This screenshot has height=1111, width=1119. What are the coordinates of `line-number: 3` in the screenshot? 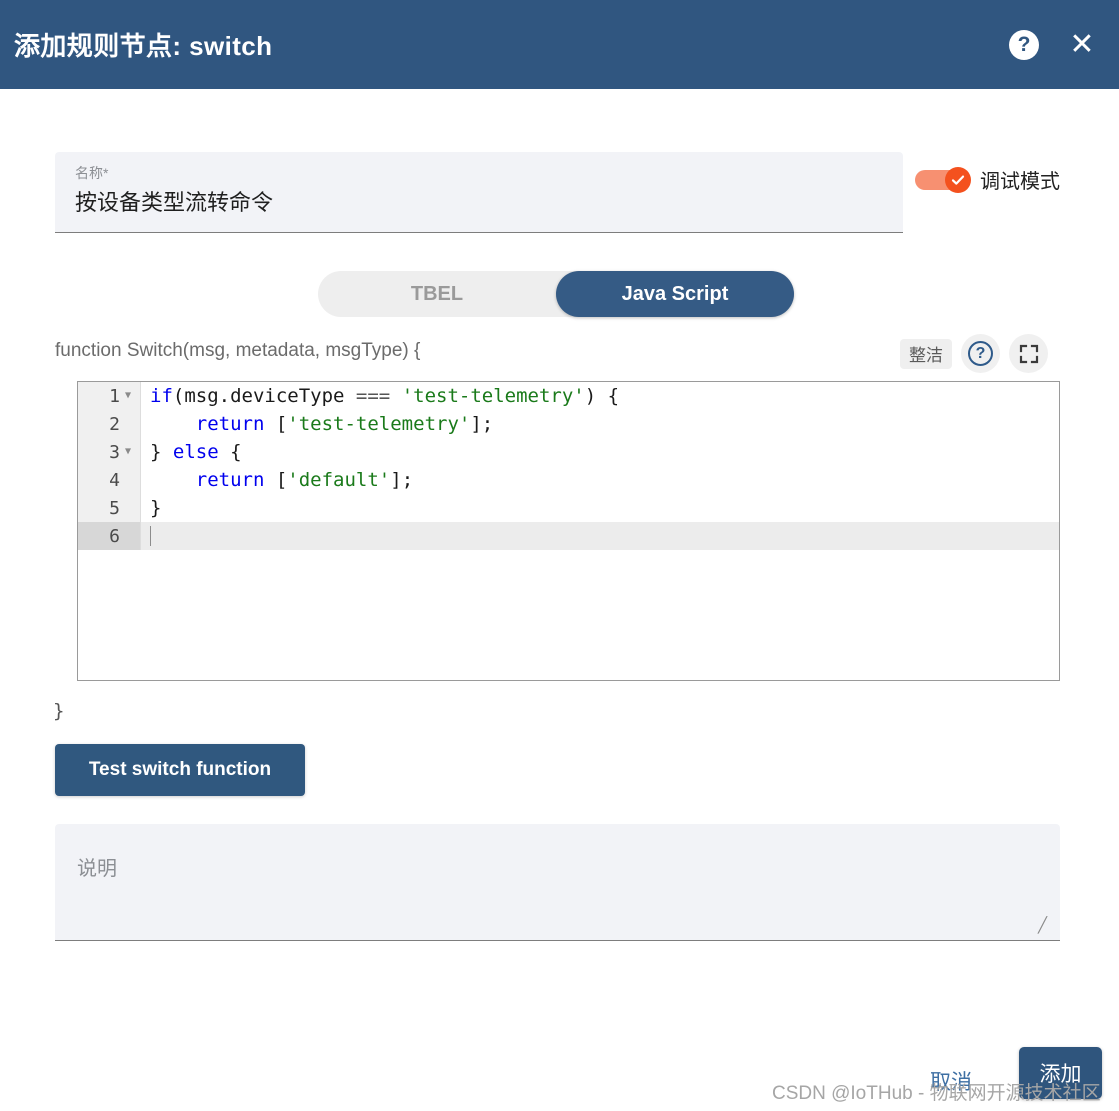 It's located at (114, 452).